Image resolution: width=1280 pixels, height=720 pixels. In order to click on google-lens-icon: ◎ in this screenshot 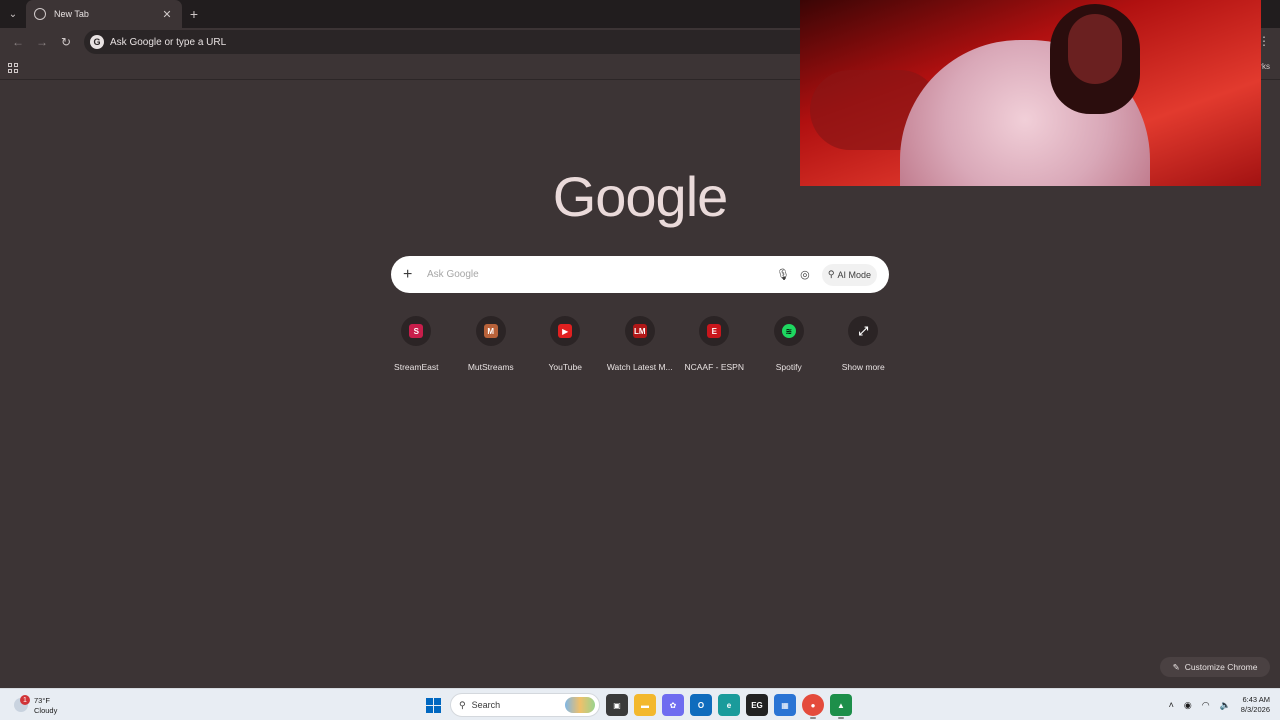, I will do `click(805, 274)`.